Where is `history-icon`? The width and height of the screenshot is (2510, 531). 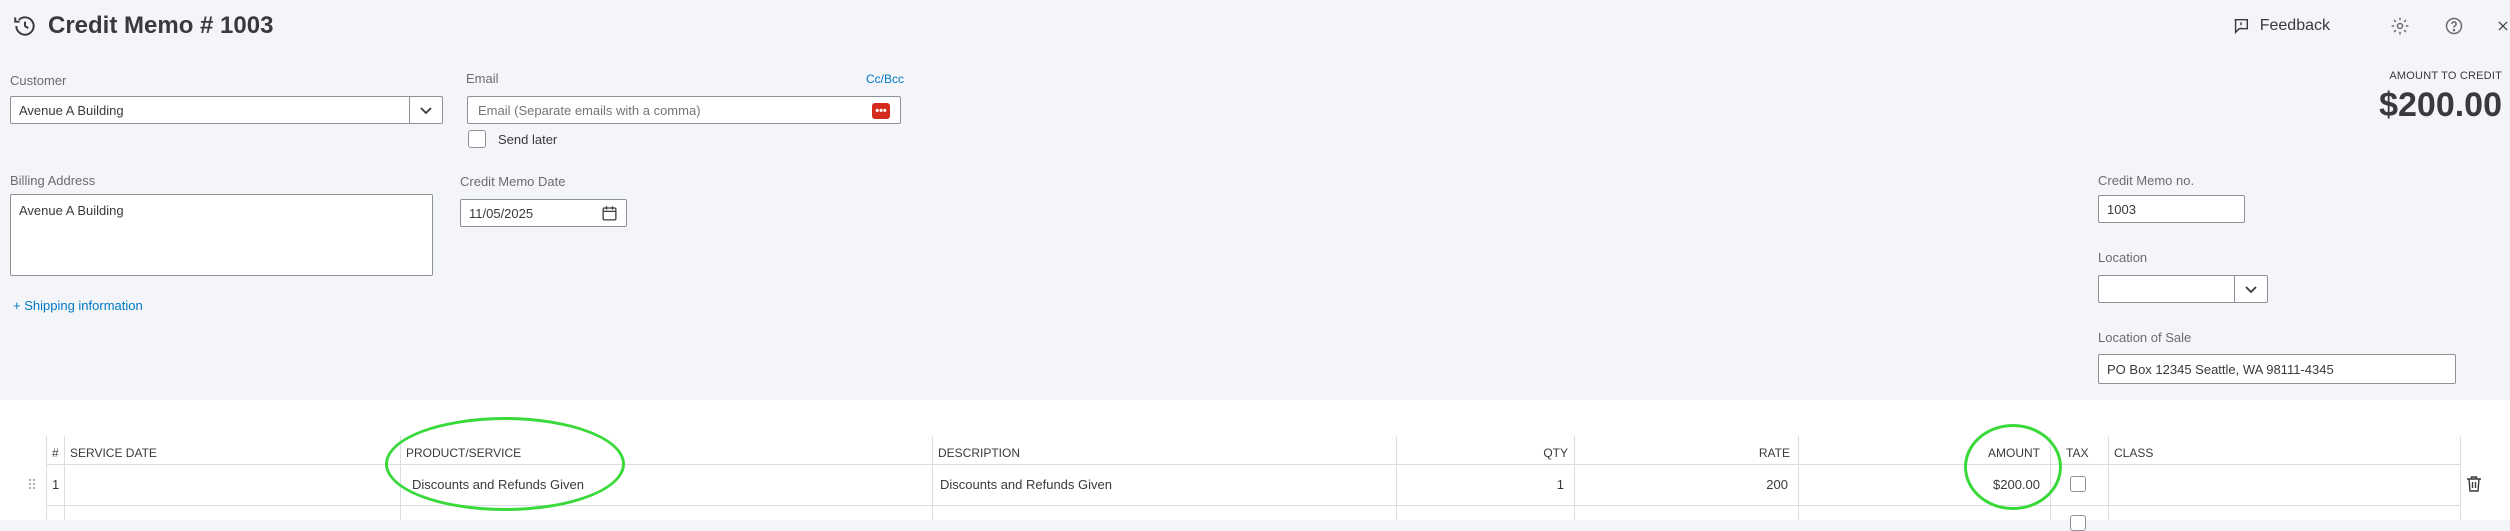 history-icon is located at coordinates (25, 26).